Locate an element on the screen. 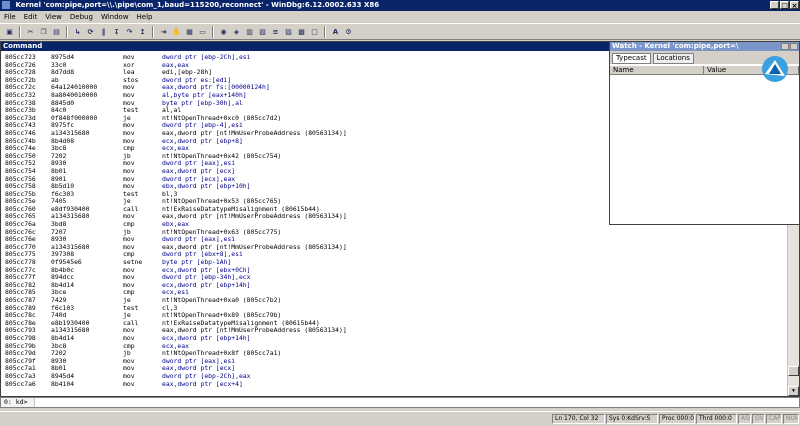 The width and height of the screenshot is (800, 426). break-icon: ‖ is located at coordinates (103, 31).